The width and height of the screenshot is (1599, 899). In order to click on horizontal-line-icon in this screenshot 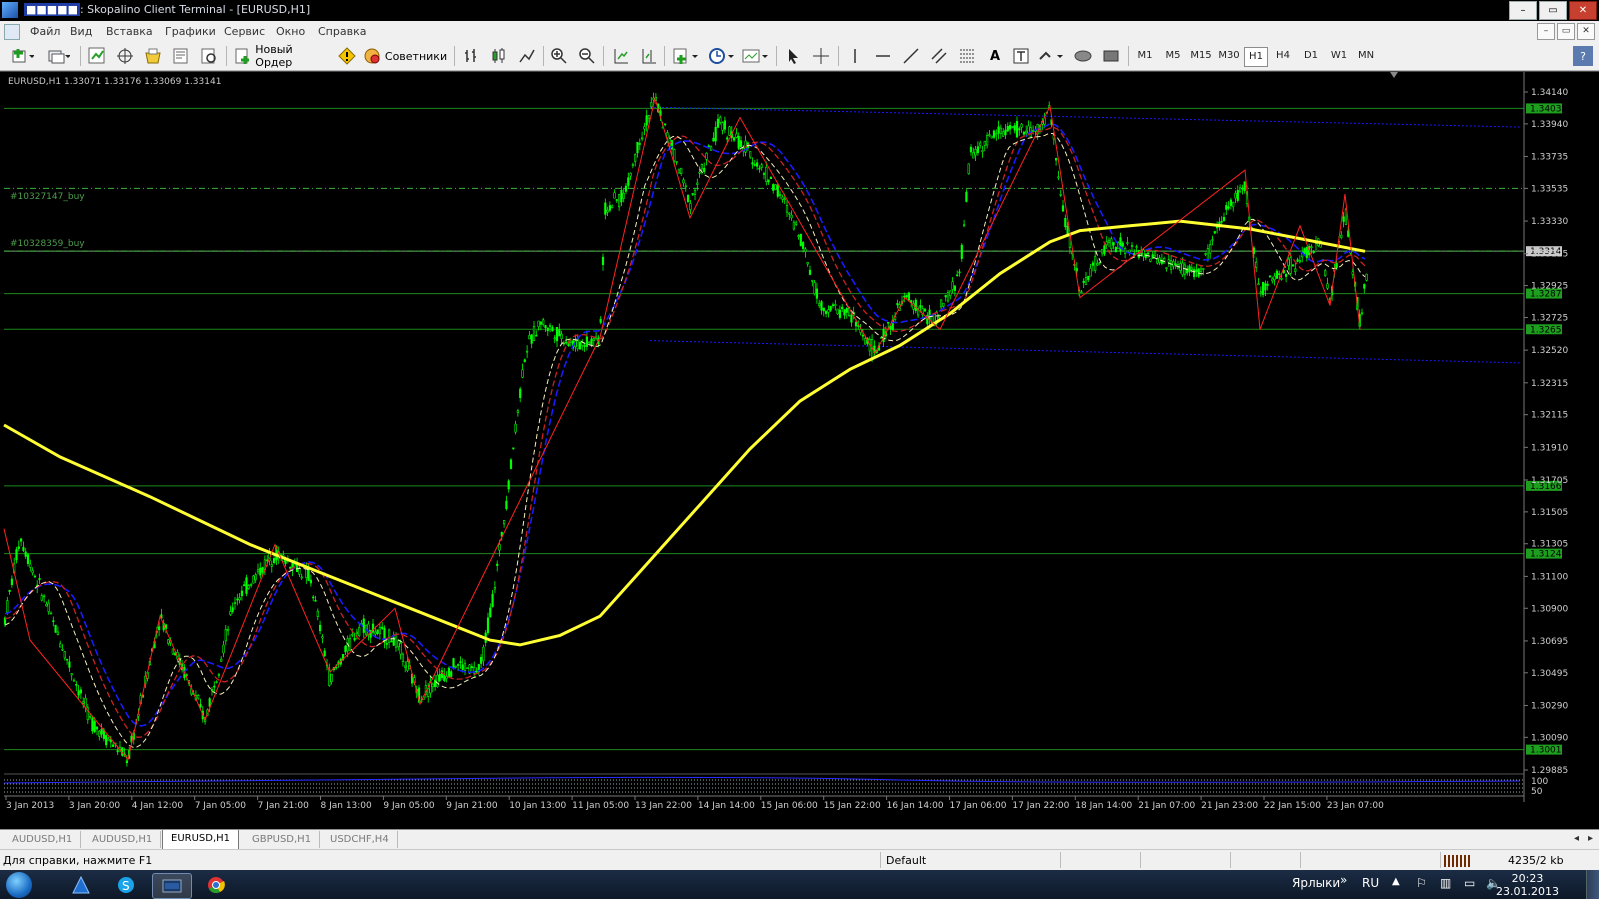, I will do `click(883, 56)`.